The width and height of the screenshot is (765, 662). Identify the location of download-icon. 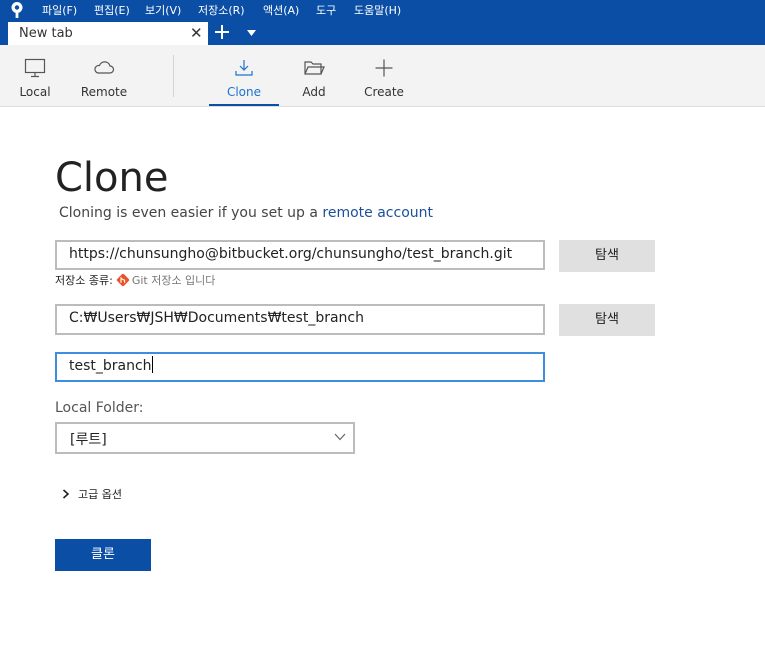
(244, 68).